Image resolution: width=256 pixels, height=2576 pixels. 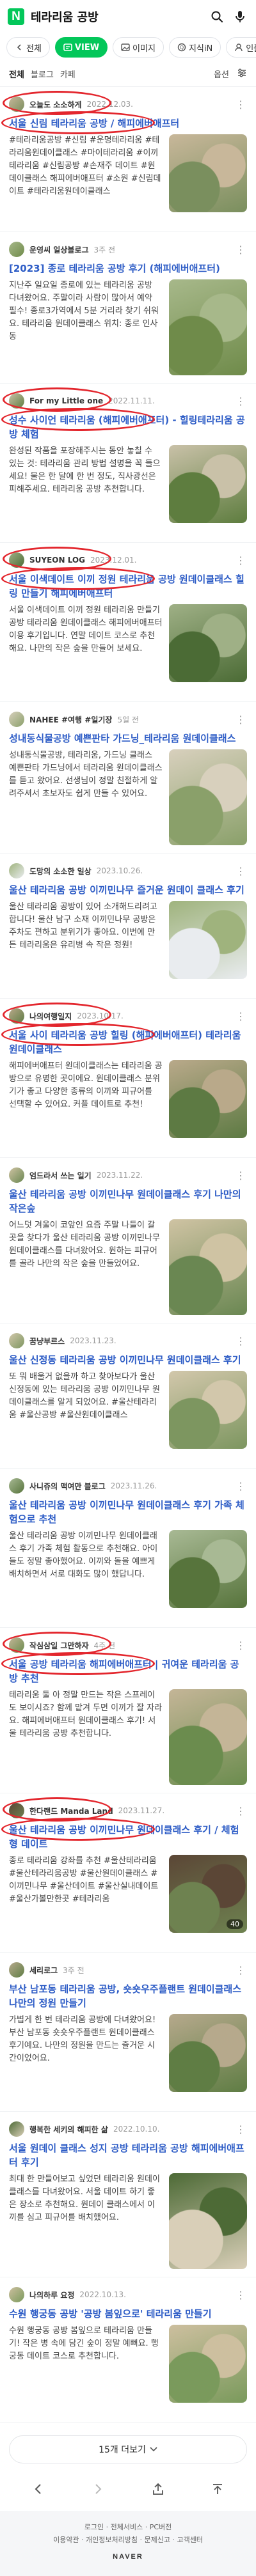 What do you see at coordinates (128, 1671) in the screenshot?
I see `post-title: 서울 공방 테라리움 해피에버애프터 | 귀여운 테라리움 공방 추천` at bounding box center [128, 1671].